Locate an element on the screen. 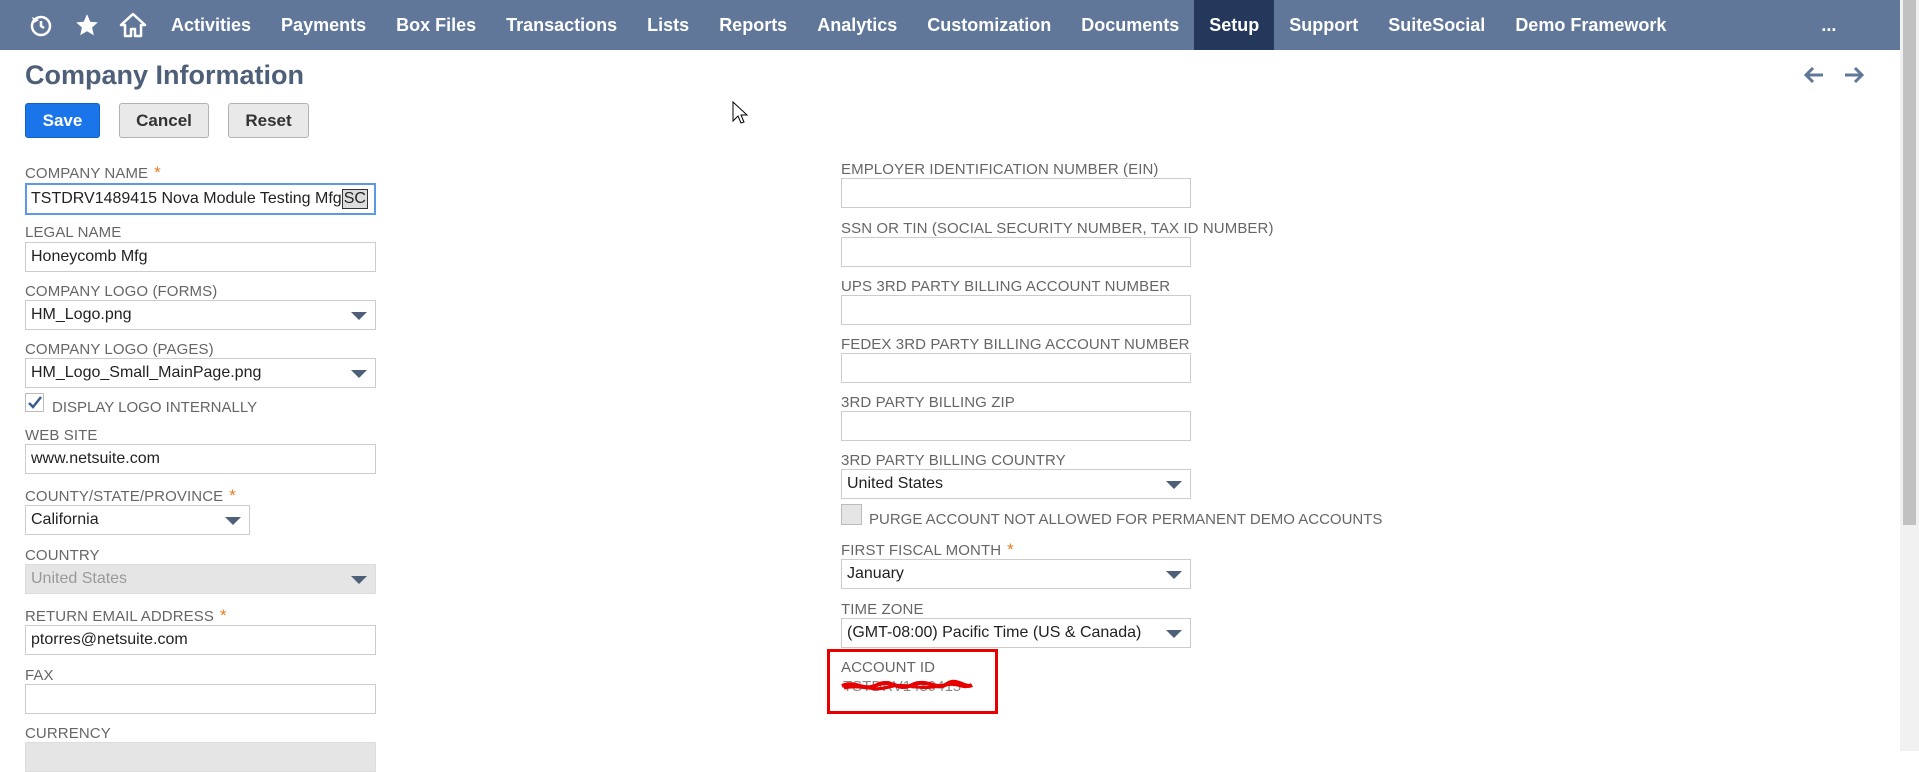  nav-analytics: Analytics is located at coordinates (857, 25).